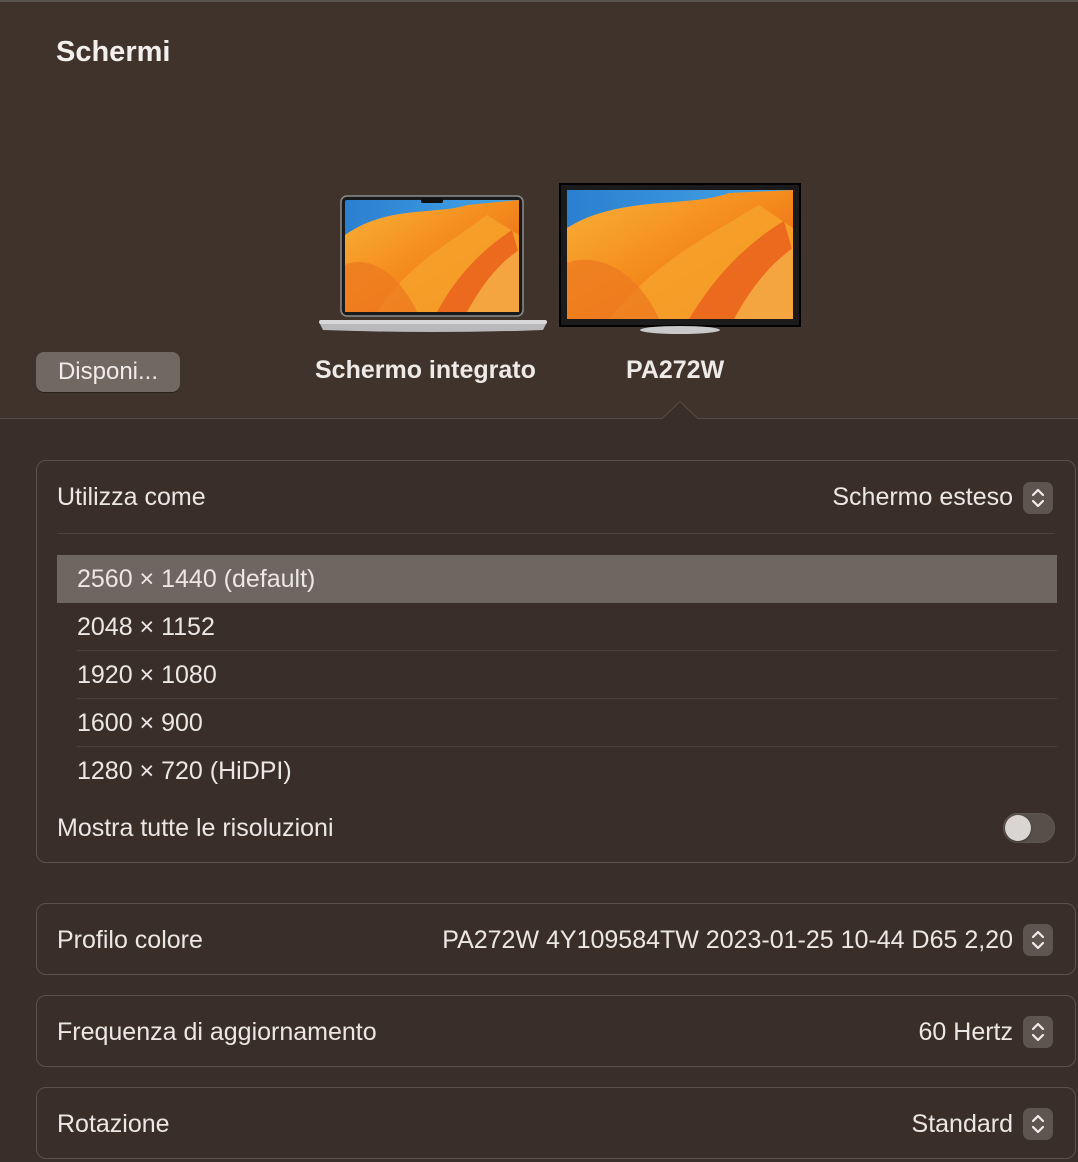 The image size is (1078, 1162). What do you see at coordinates (539, 418) in the screenshot?
I see `header-divider` at bounding box center [539, 418].